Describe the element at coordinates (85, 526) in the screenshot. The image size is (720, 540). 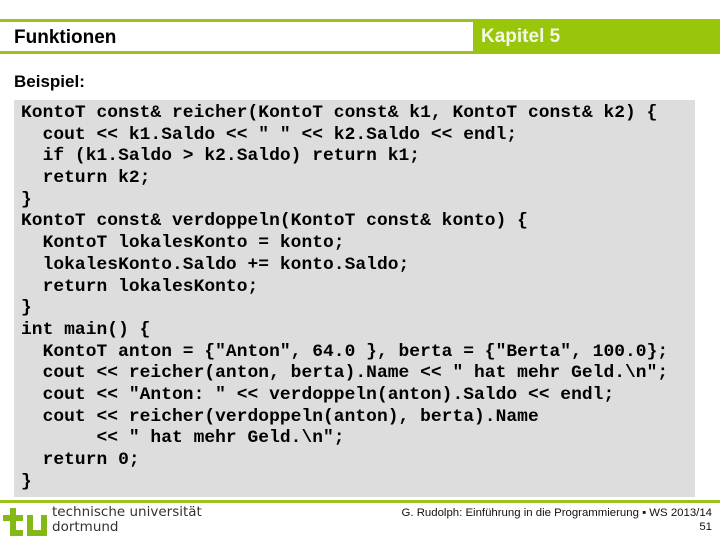
I see `university-name-line2: dortmund` at that location.